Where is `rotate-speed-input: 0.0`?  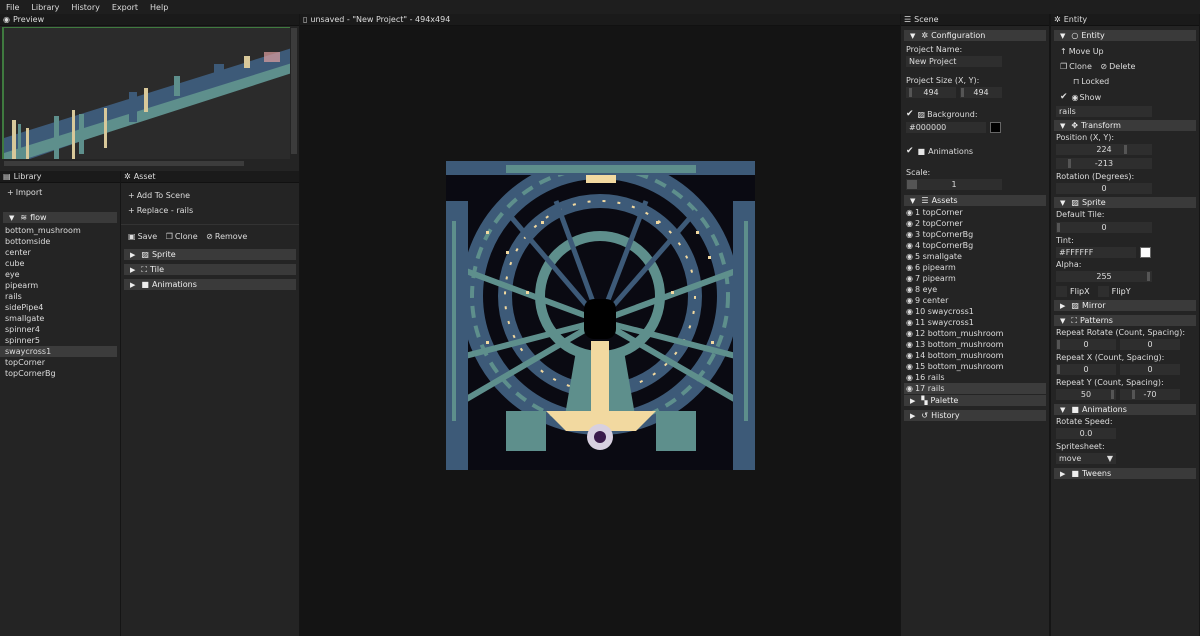 rotate-speed-input: 0.0 is located at coordinates (1086, 433).